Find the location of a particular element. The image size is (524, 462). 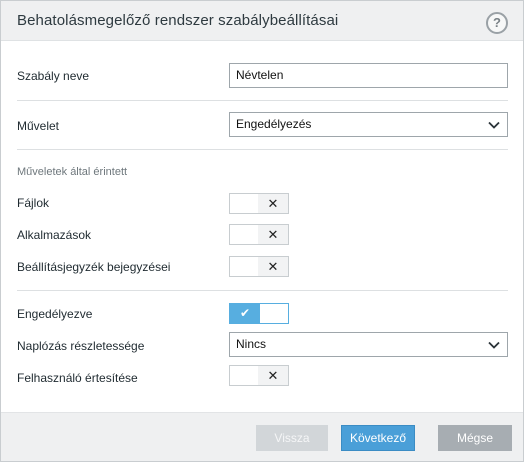

applications-toggle: ✕ is located at coordinates (259, 234).